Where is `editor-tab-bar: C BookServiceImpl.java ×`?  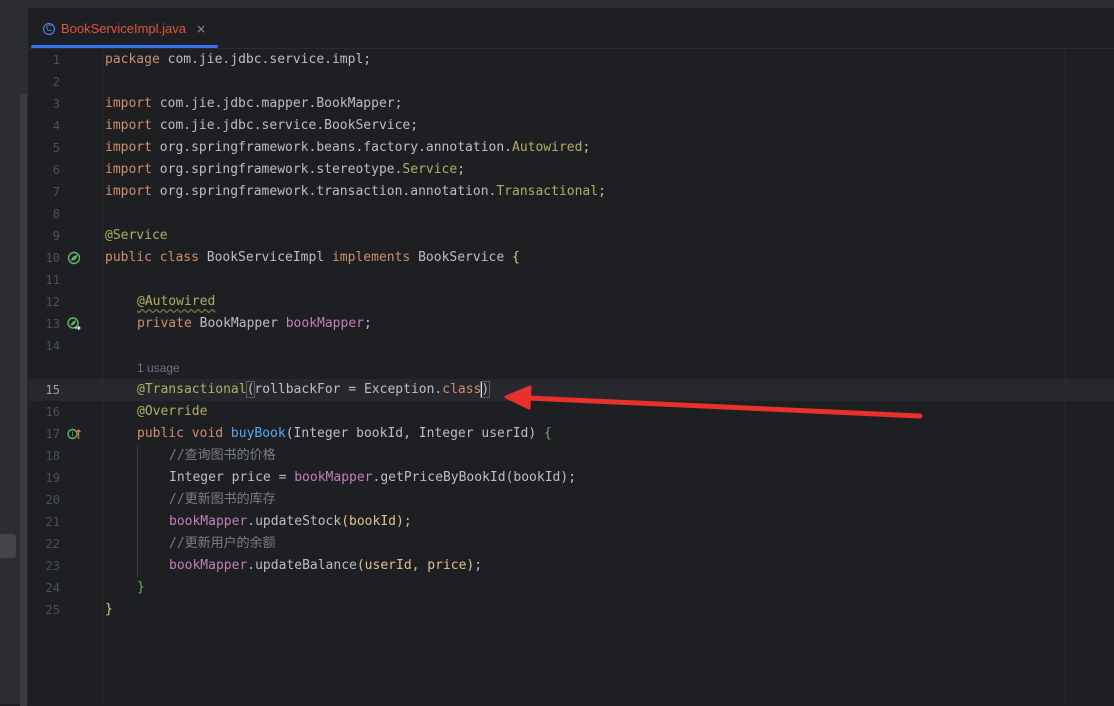
editor-tab-bar: C BookServiceImpl.java × is located at coordinates (571, 29).